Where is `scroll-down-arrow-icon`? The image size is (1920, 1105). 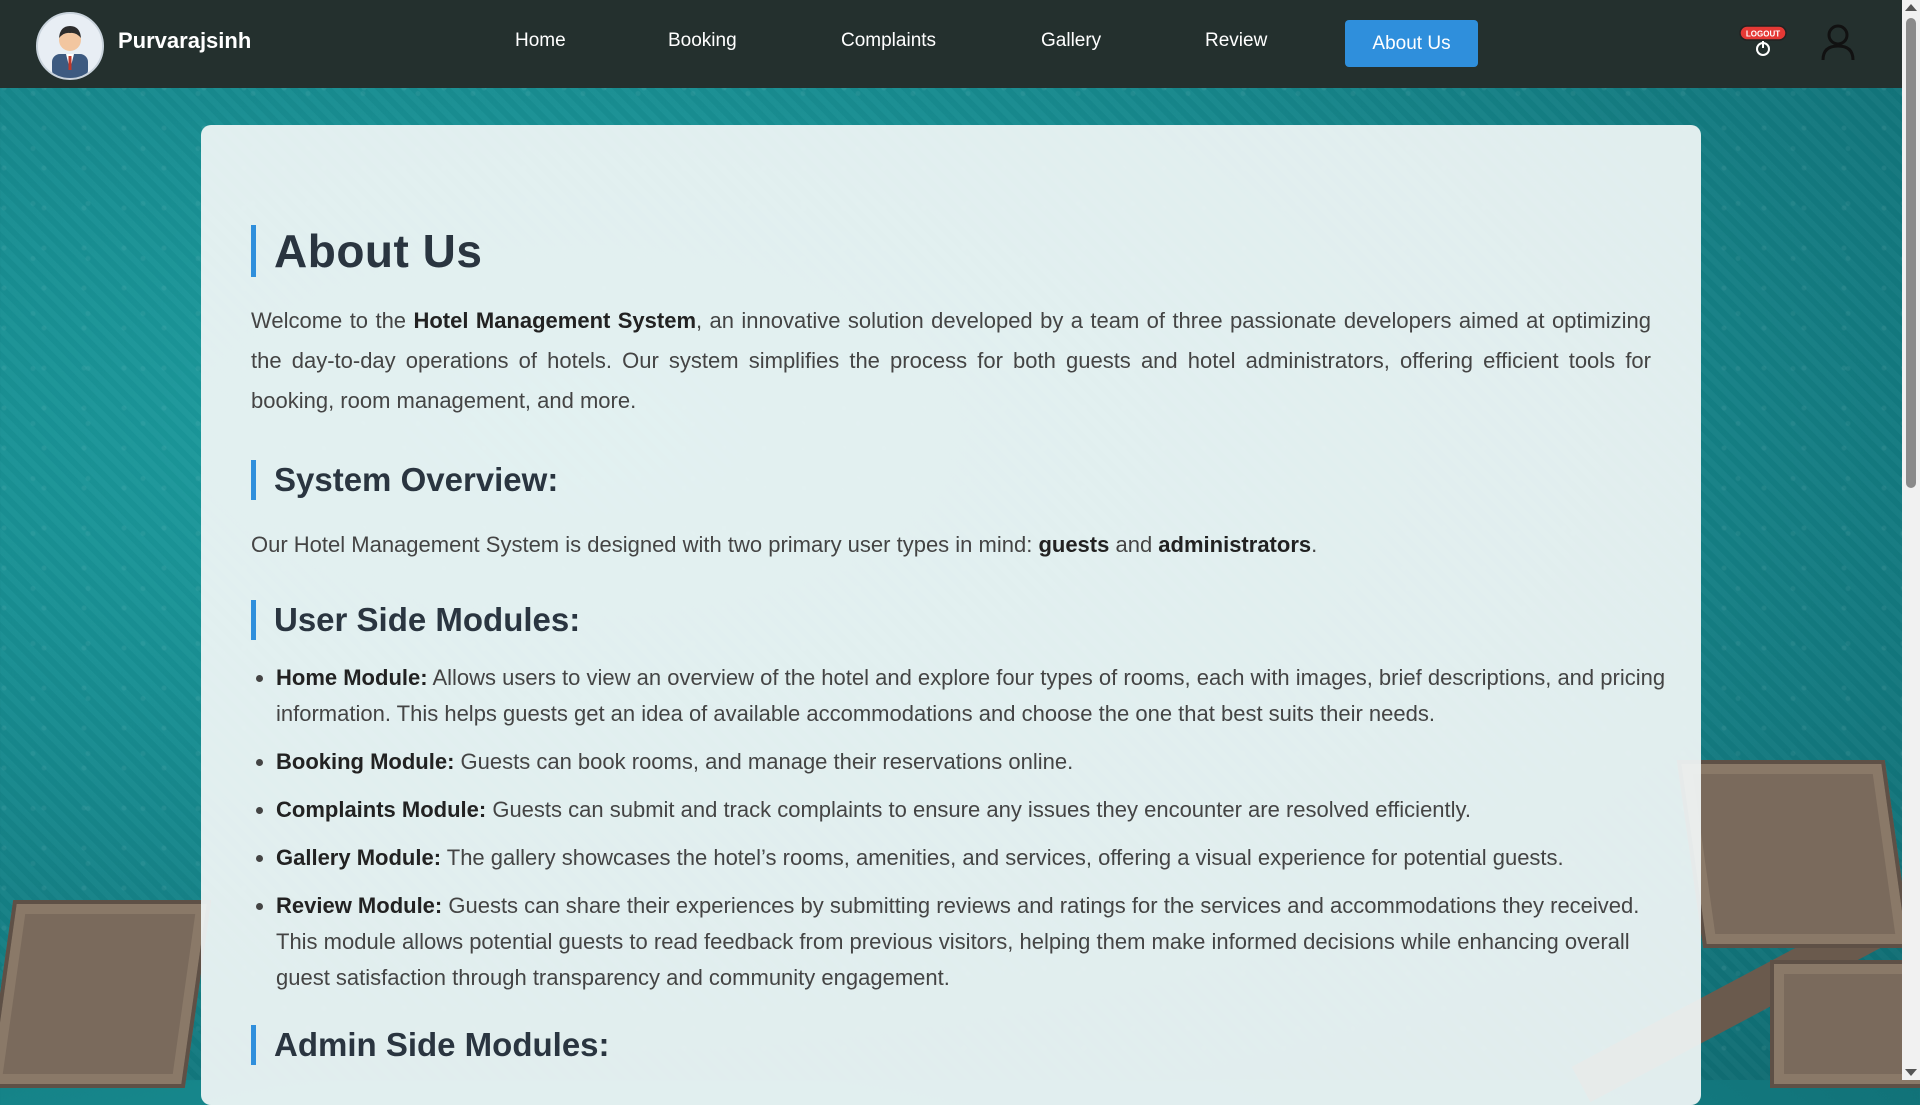 scroll-down-arrow-icon is located at coordinates (1911, 1072).